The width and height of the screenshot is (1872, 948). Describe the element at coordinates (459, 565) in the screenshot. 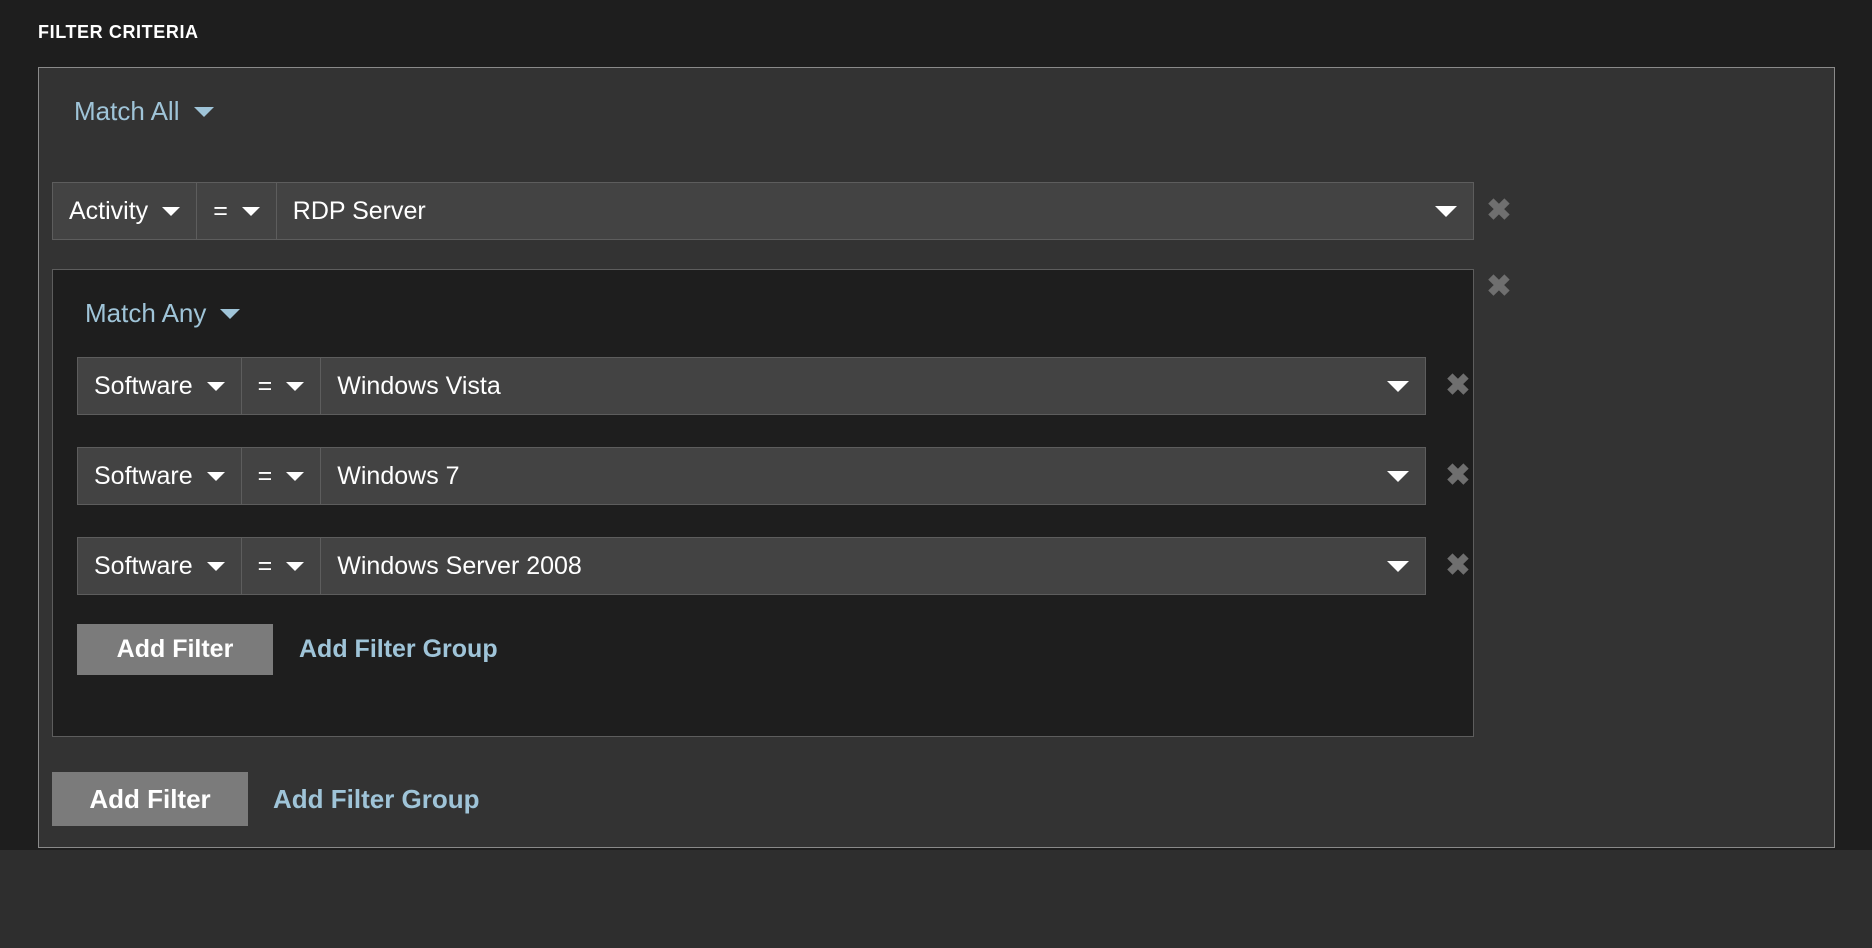

I see `filter-value-label: Windows Server 2008` at that location.